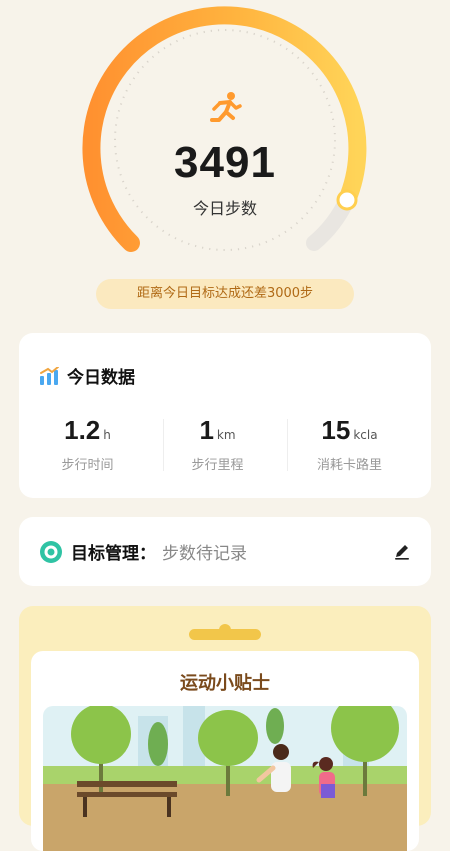 The width and height of the screenshot is (450, 851). I want to click on stat-label: 消耗卡路里, so click(349, 465).